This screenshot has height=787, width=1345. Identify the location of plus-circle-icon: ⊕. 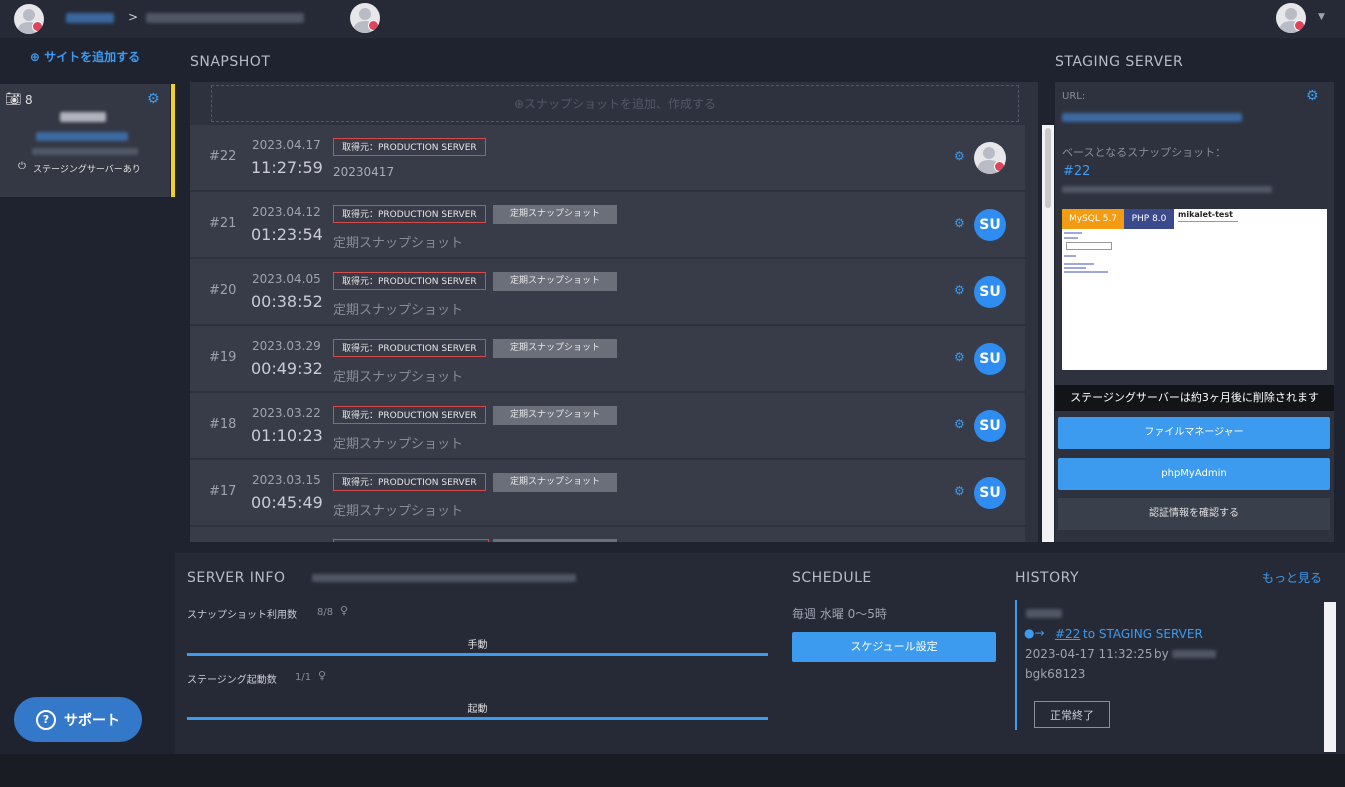
(519, 103).